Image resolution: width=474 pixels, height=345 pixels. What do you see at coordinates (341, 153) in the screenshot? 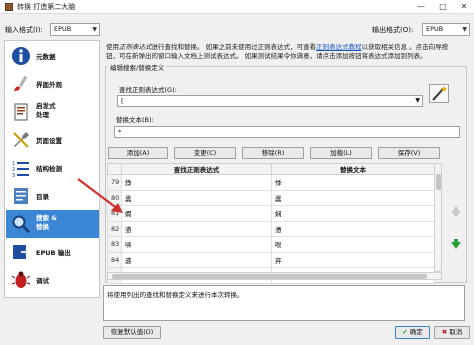
I see `load-button: 加载(L)` at bounding box center [341, 153].